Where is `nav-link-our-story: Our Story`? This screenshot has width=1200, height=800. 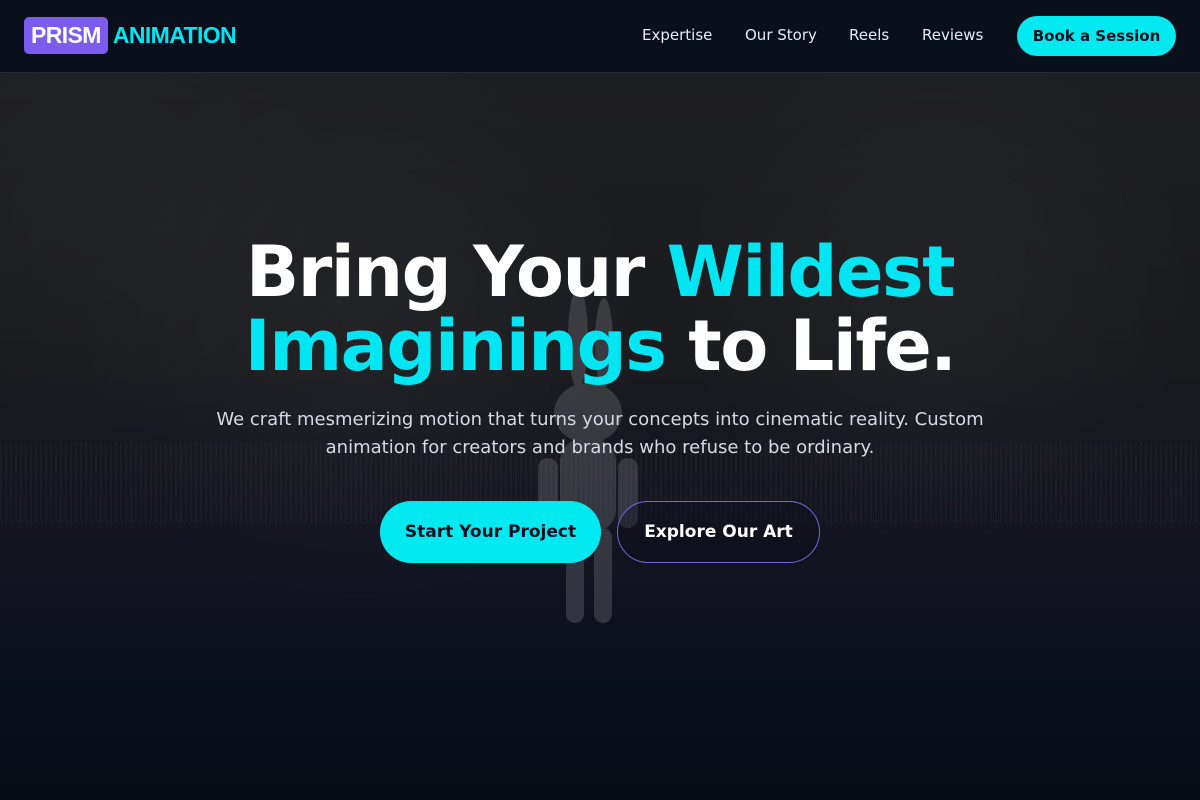 nav-link-our-story: Our Story is located at coordinates (781, 35).